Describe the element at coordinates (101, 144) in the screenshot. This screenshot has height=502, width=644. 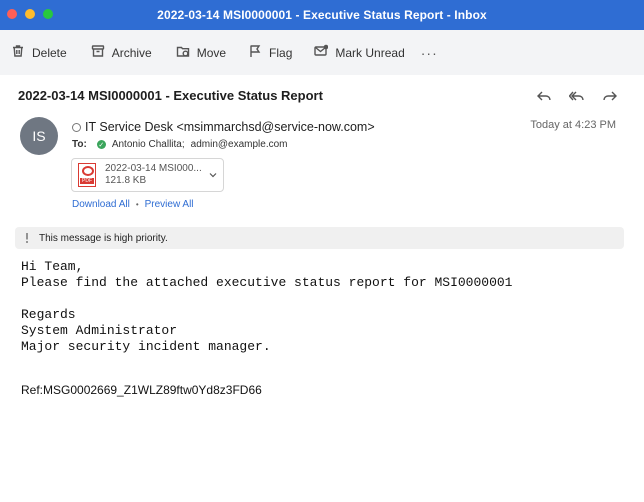
I see `verified-check-icon: ✓` at that location.